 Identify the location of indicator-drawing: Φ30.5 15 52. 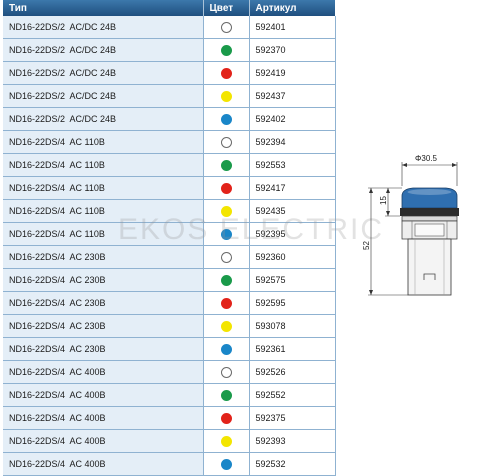
(410, 225).